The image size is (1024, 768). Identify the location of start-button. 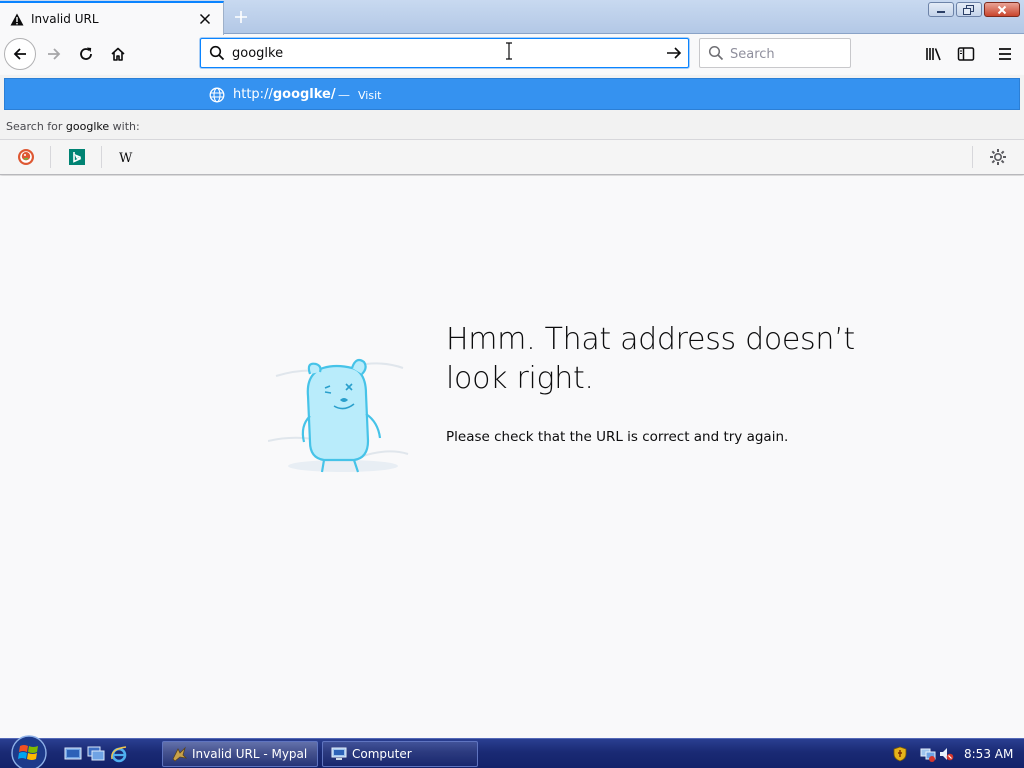
(29, 751).